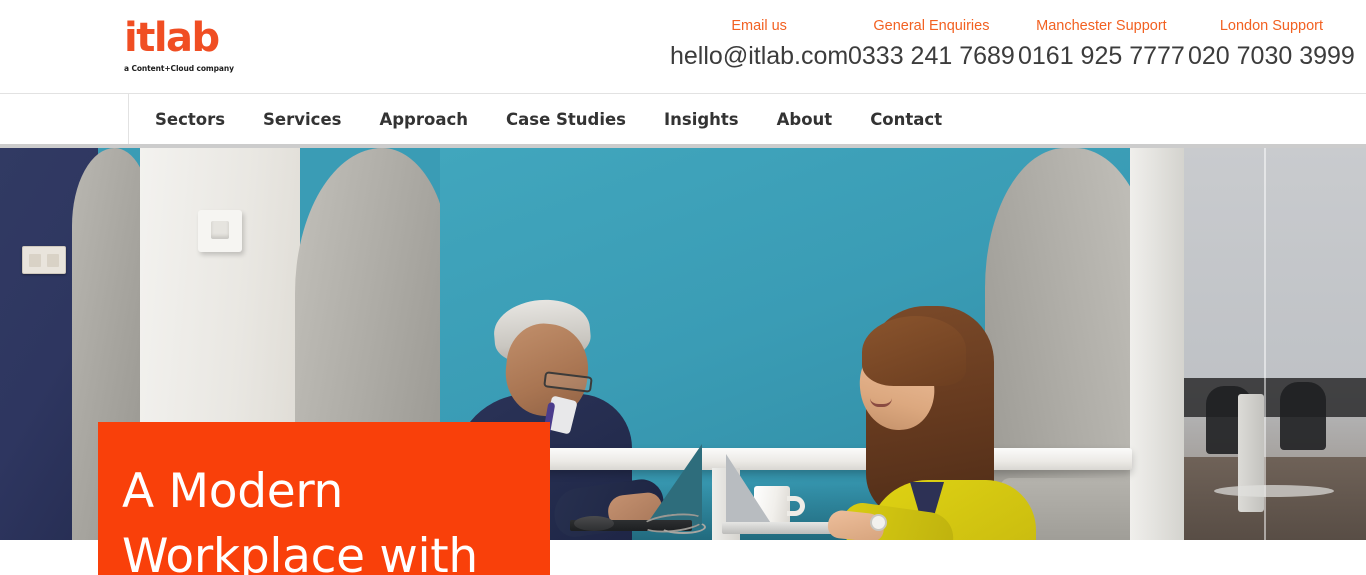  I want to click on nav-item-insights: Insights, so click(701, 119).